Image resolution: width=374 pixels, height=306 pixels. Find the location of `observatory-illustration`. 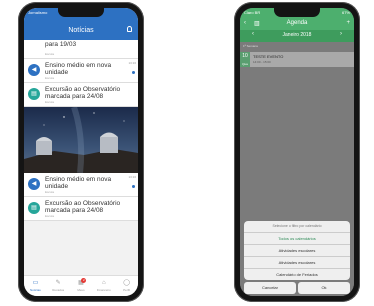

observatory-illustration is located at coordinates (81, 140).